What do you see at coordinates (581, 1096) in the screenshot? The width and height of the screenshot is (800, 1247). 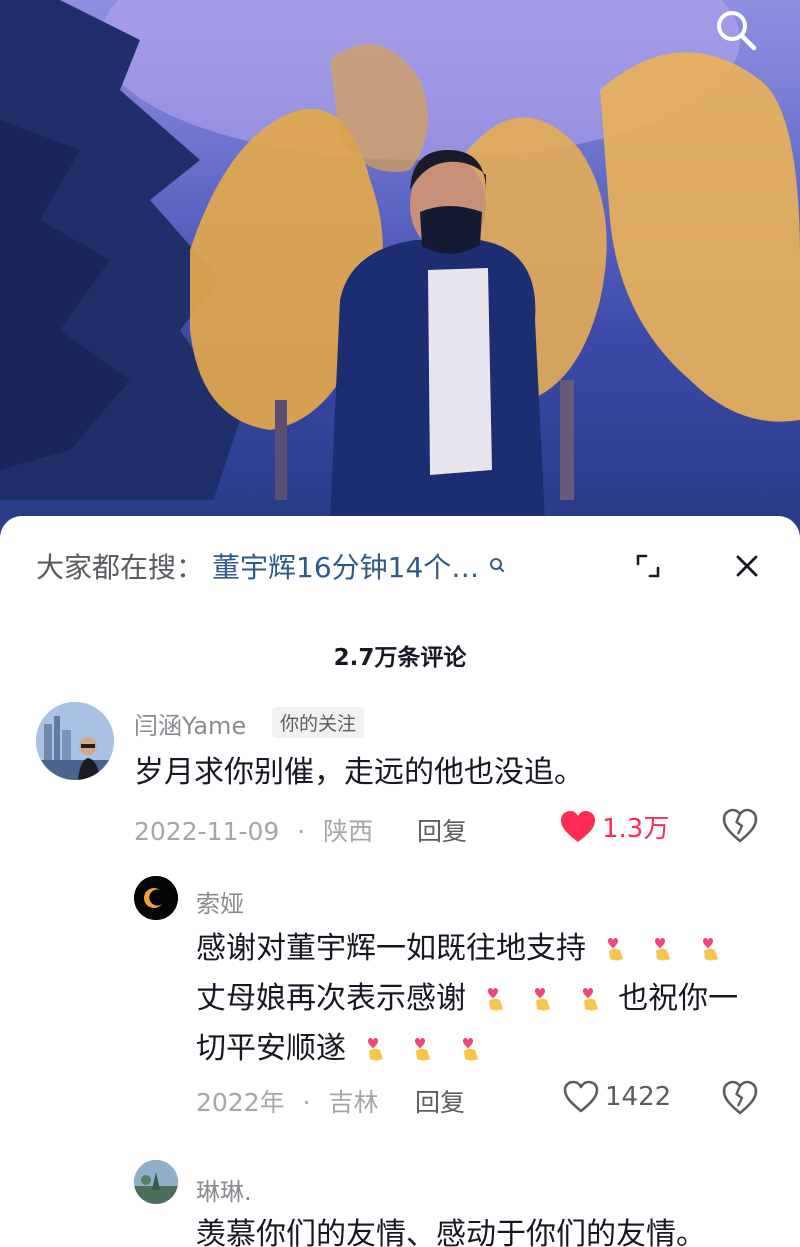 I see `heart-outline-icon` at bounding box center [581, 1096].